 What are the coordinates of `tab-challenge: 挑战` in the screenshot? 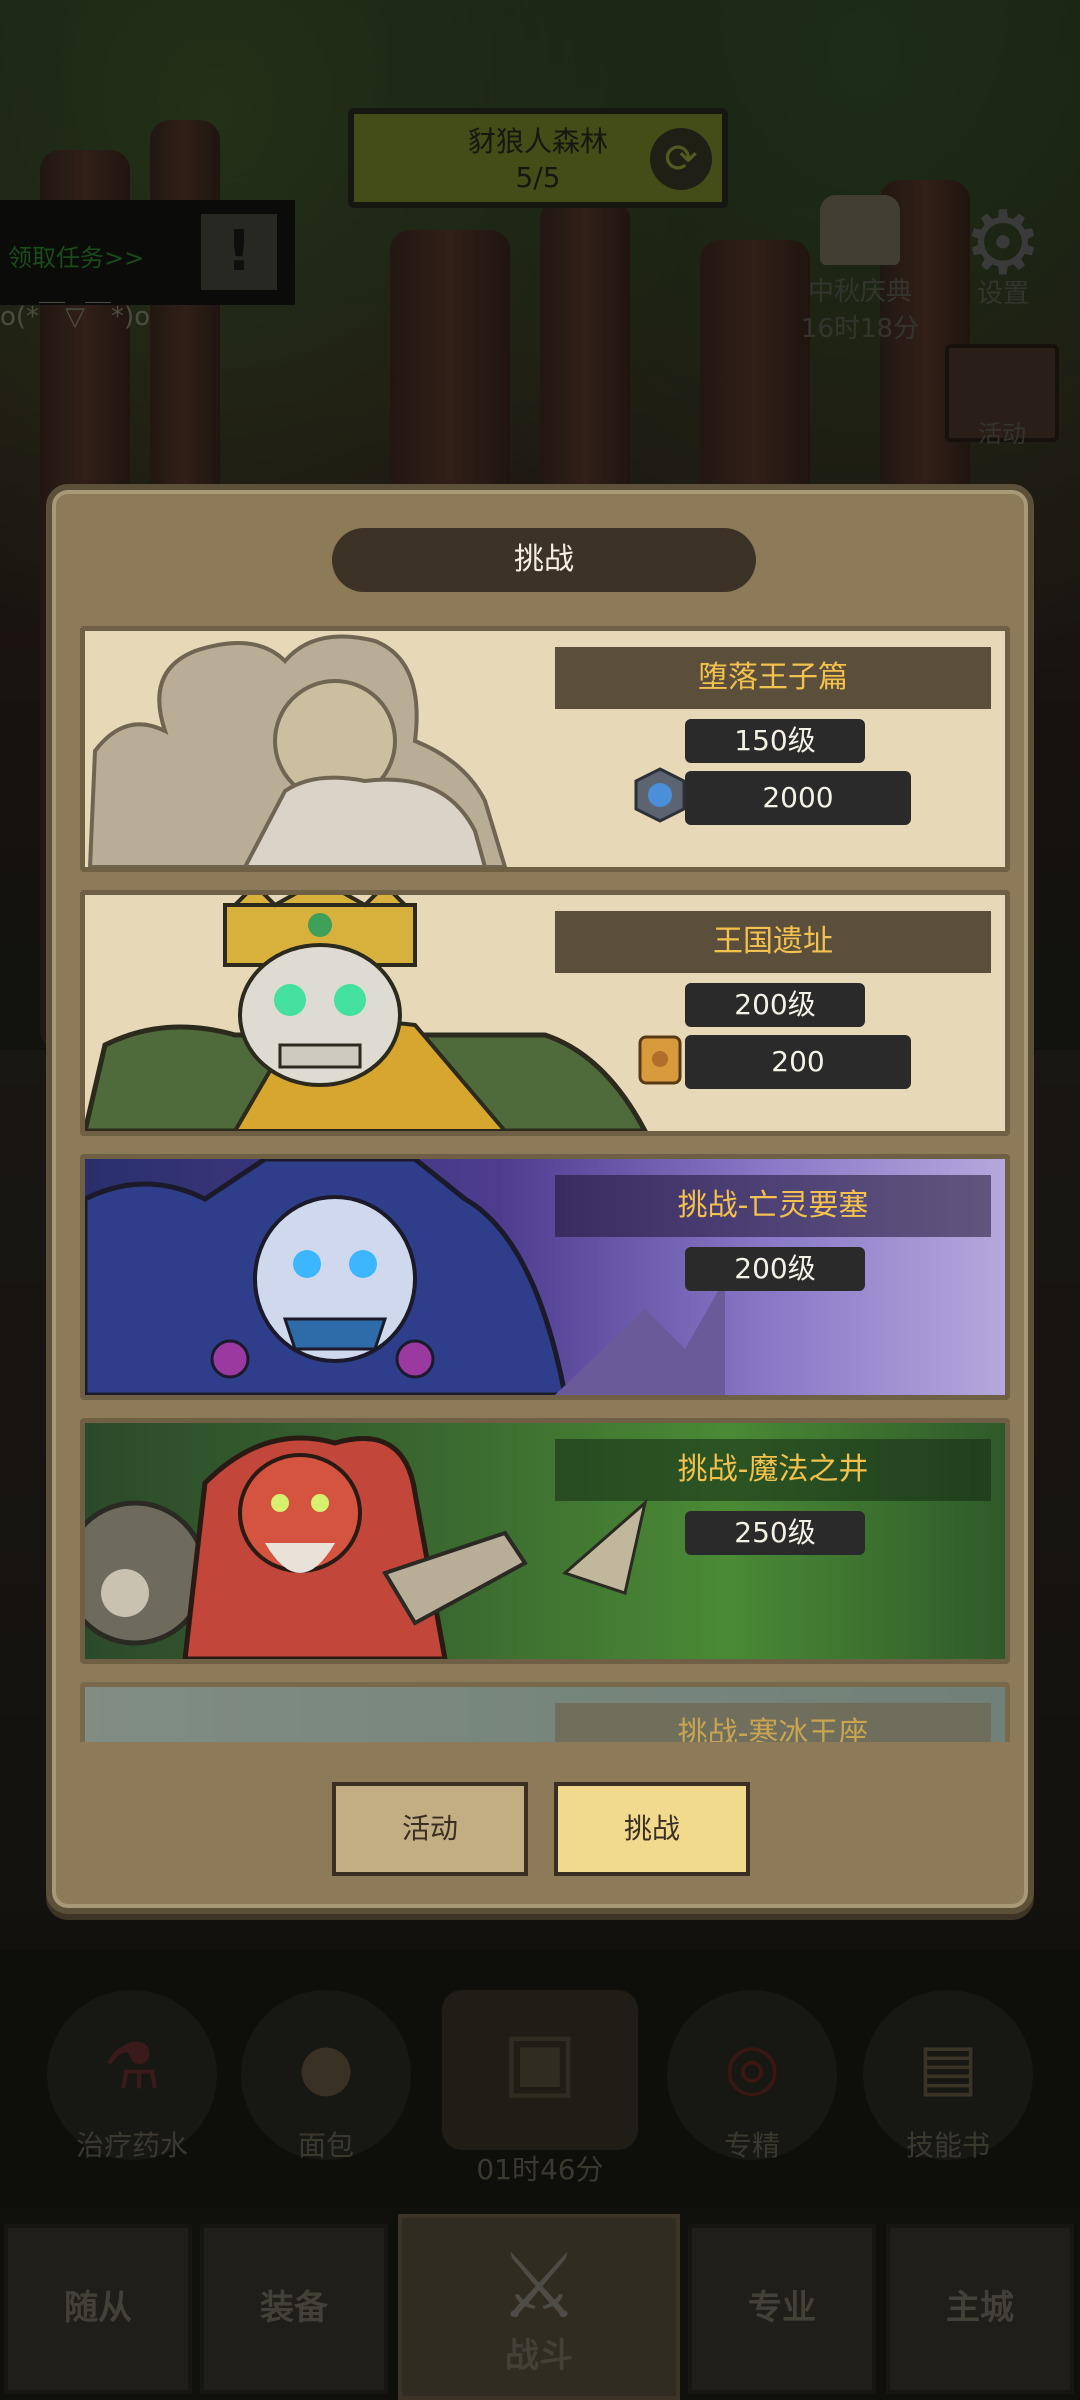 It's located at (652, 1829).